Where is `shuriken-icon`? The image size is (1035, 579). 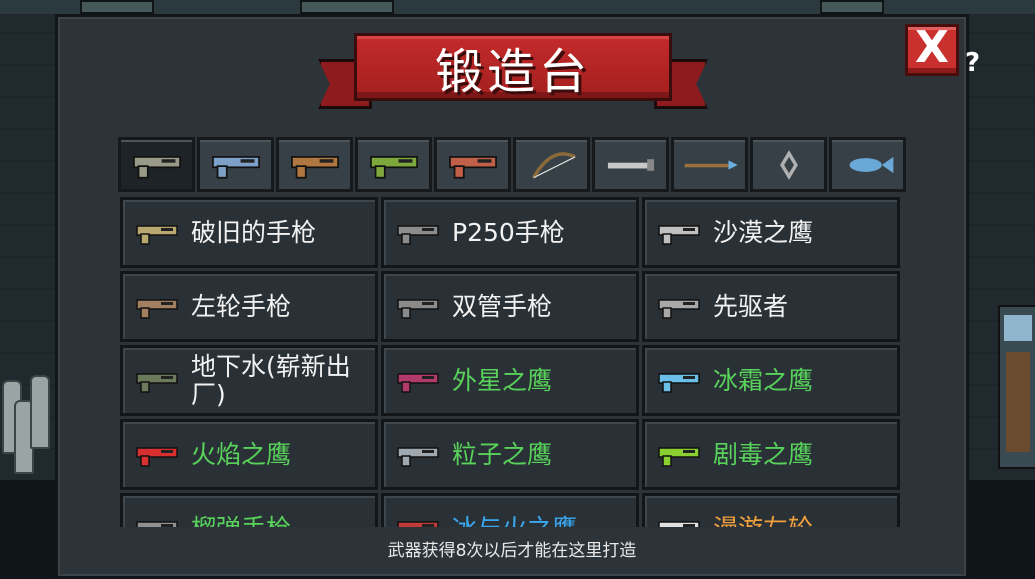
shuriken-icon is located at coordinates (788, 164).